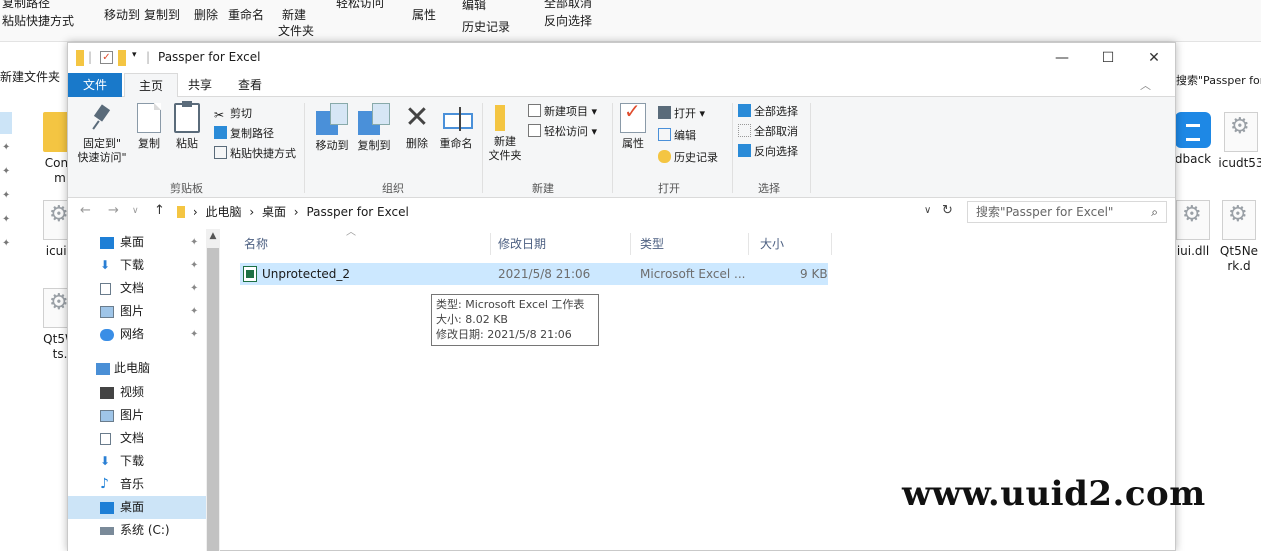 The width and height of the screenshot is (1261, 551). I want to click on breadcrumb-desktop: 桌面, so click(274, 212).